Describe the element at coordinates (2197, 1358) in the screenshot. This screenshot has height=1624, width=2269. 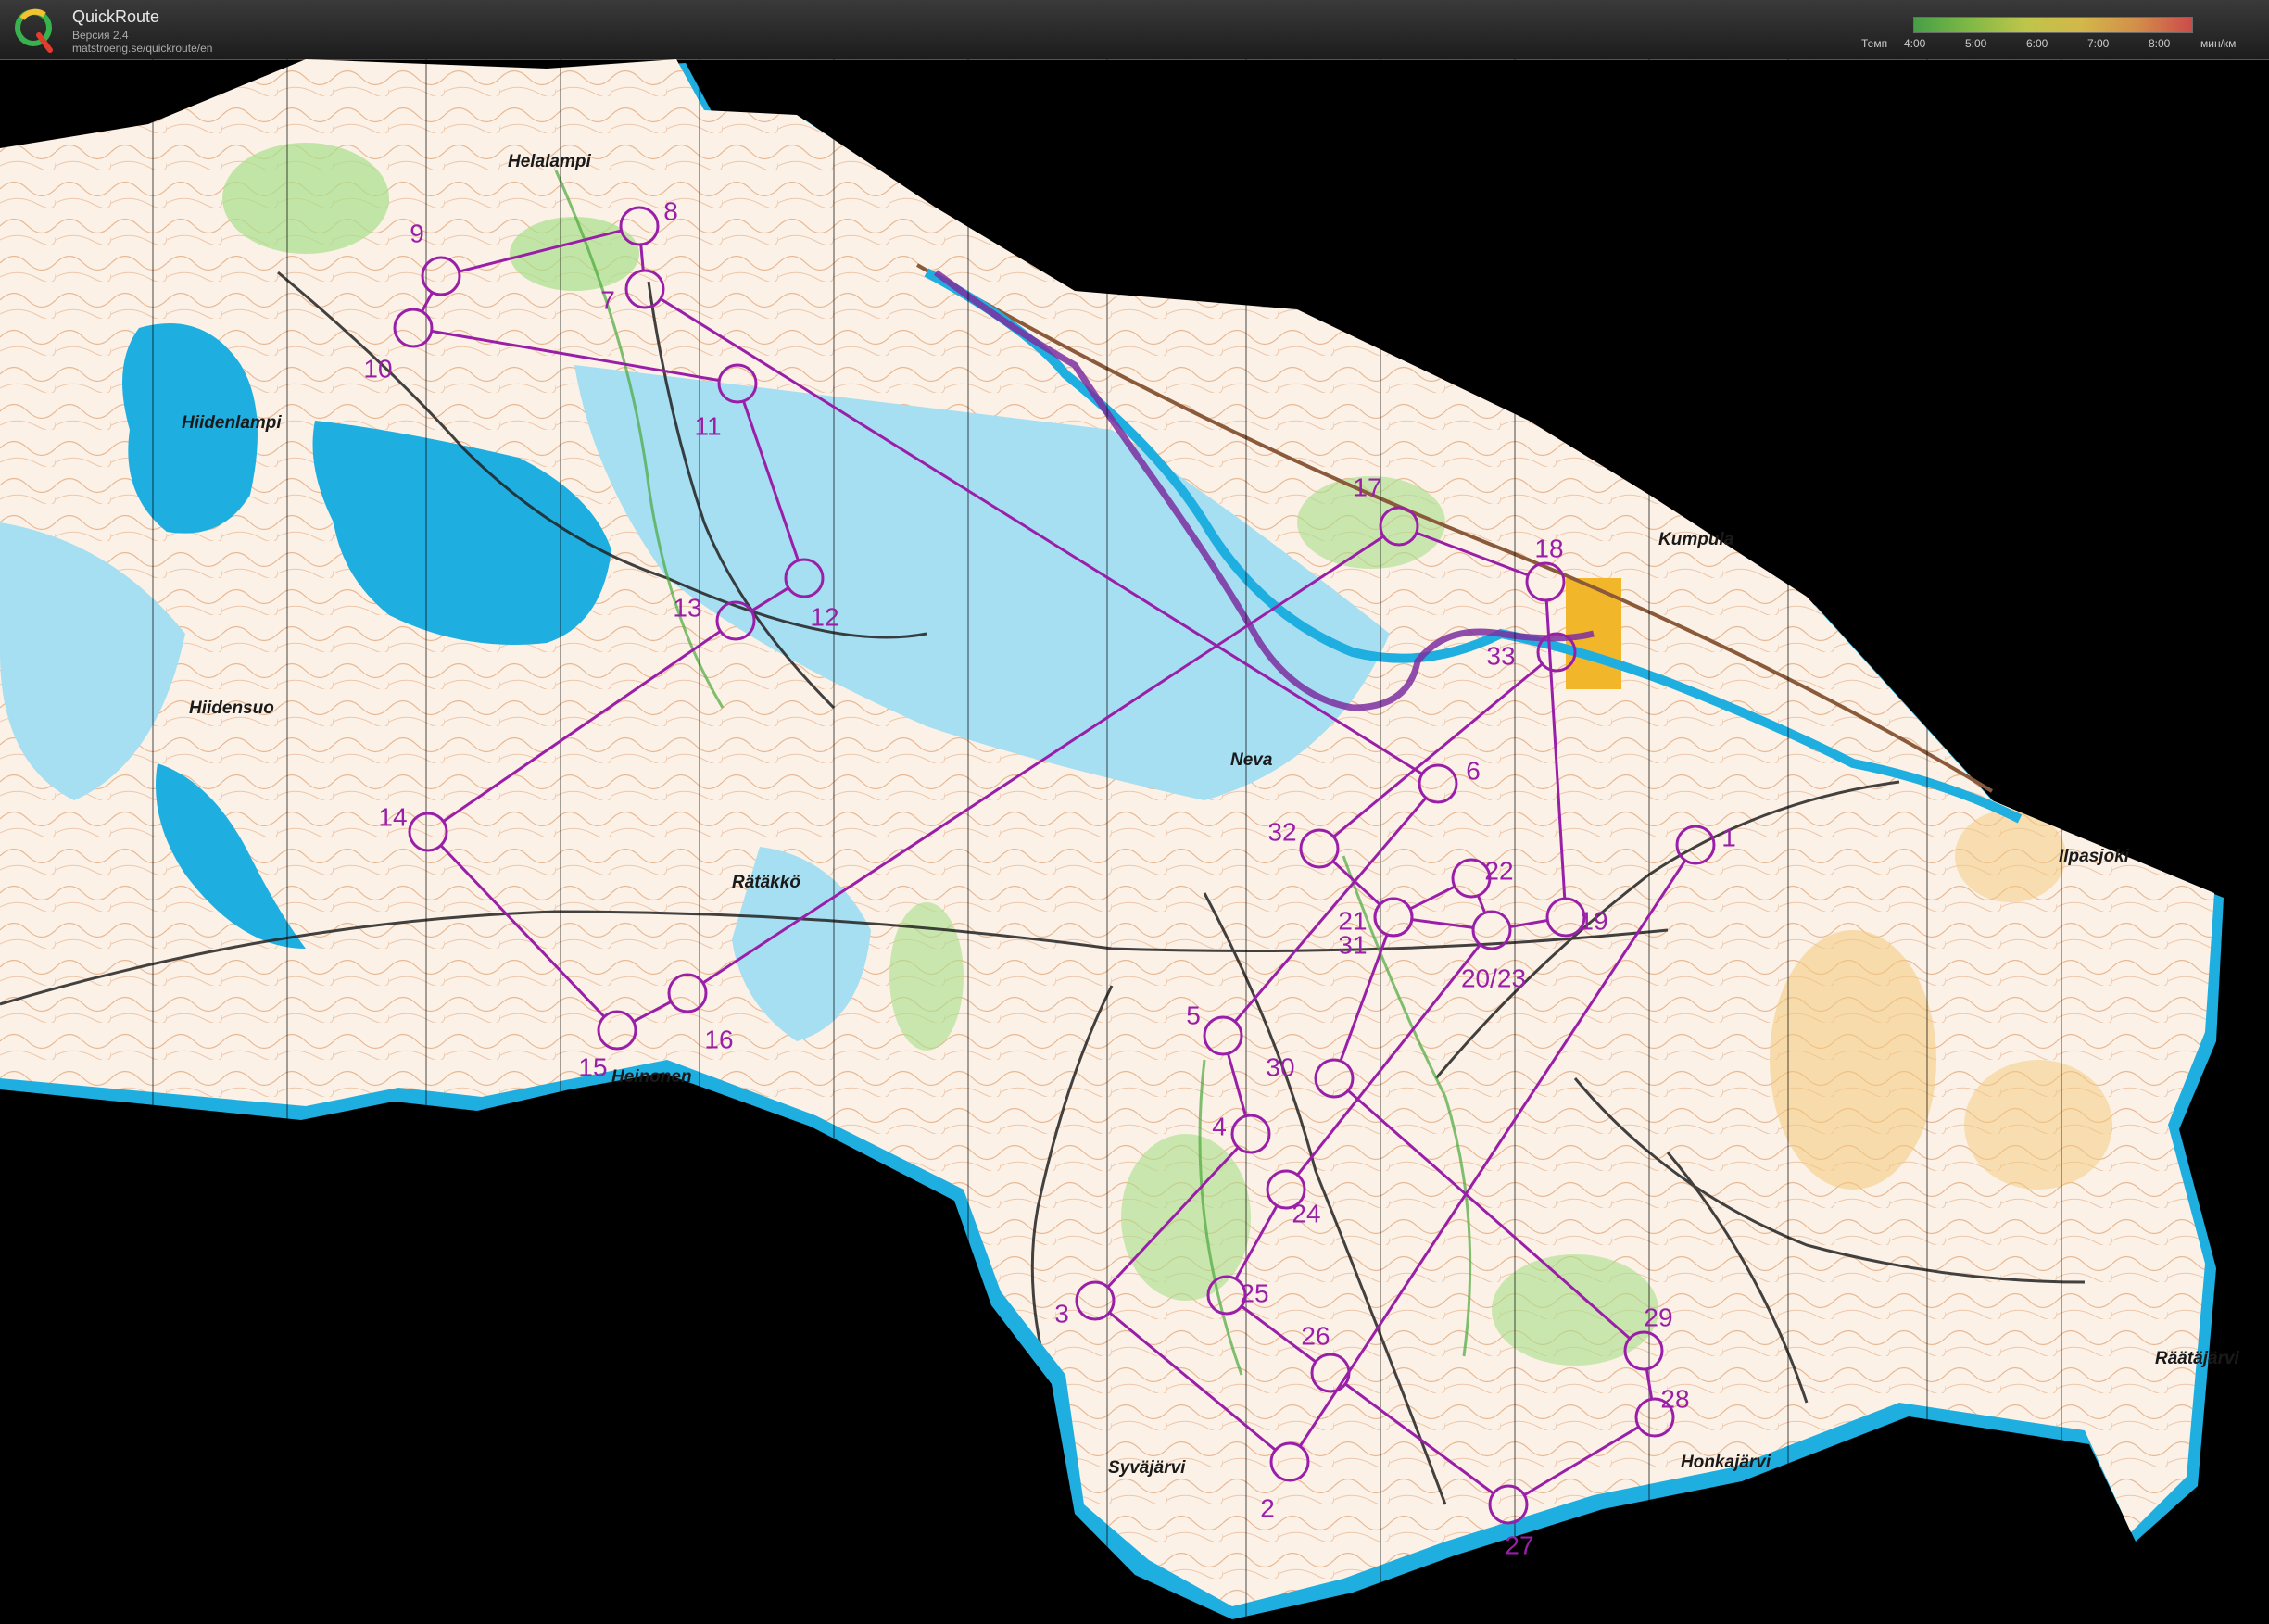
I see `place-name: Räätäjärvi` at that location.